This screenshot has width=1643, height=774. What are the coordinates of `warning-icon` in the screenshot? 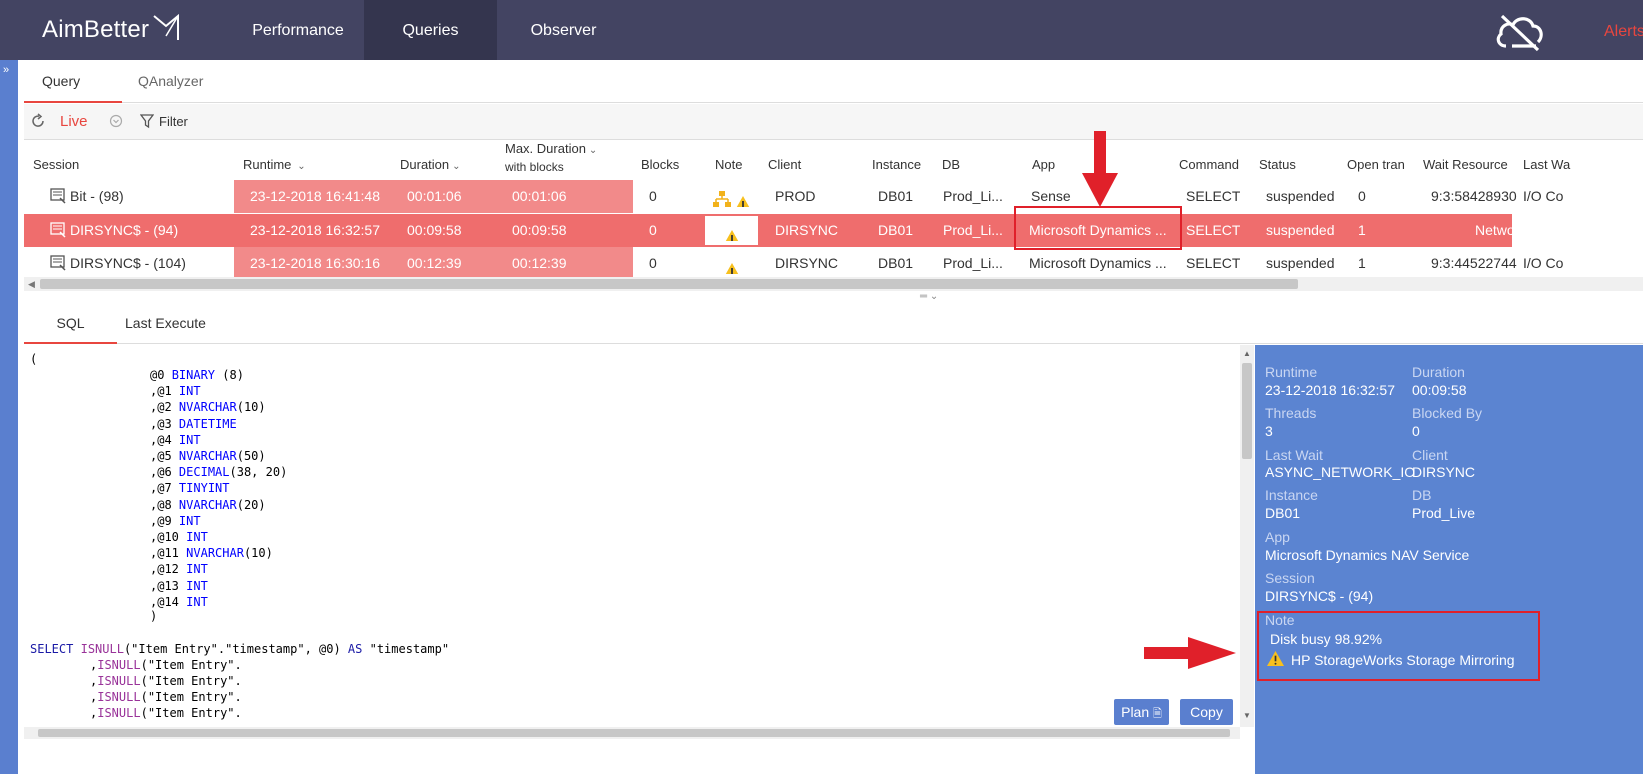 It's located at (732, 264).